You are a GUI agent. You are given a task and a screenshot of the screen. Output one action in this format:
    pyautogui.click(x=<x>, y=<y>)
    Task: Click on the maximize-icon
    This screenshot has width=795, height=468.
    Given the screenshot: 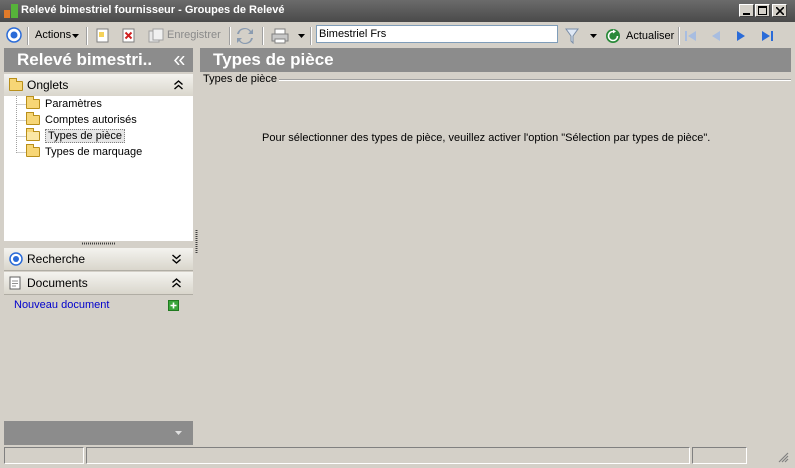 What is the action you would take?
    pyautogui.click(x=762, y=10)
    